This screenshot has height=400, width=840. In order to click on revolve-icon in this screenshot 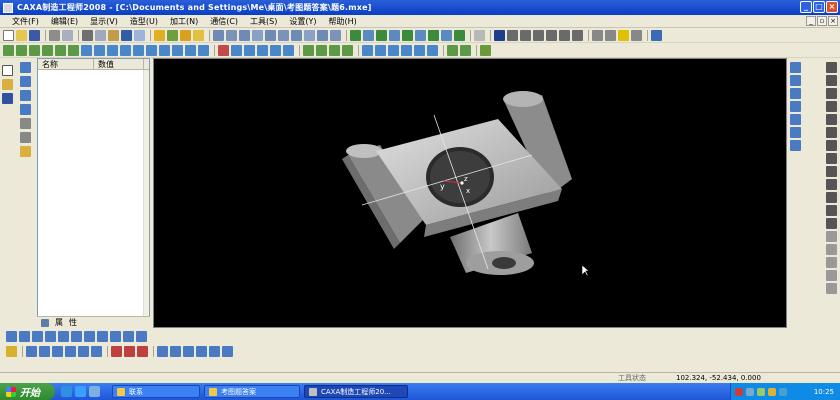, I will do `click(34, 50)`.